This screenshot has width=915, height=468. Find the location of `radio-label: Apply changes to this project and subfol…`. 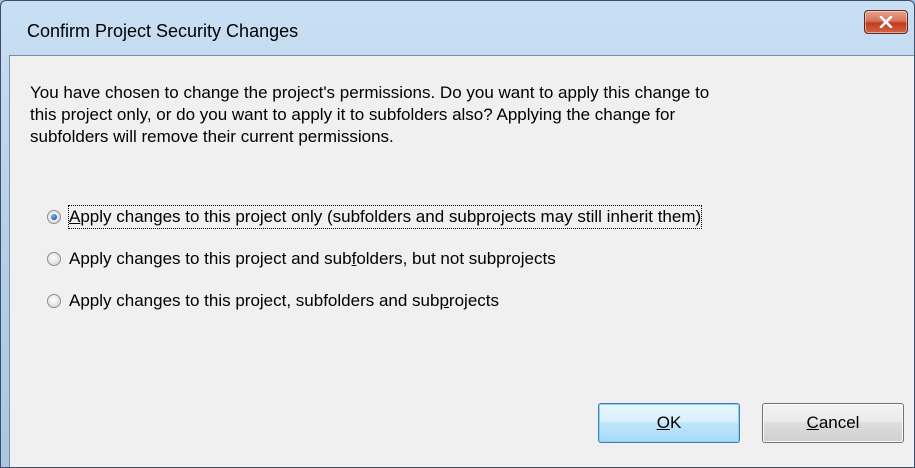

radio-label: Apply changes to this project and subfol… is located at coordinates (312, 259).